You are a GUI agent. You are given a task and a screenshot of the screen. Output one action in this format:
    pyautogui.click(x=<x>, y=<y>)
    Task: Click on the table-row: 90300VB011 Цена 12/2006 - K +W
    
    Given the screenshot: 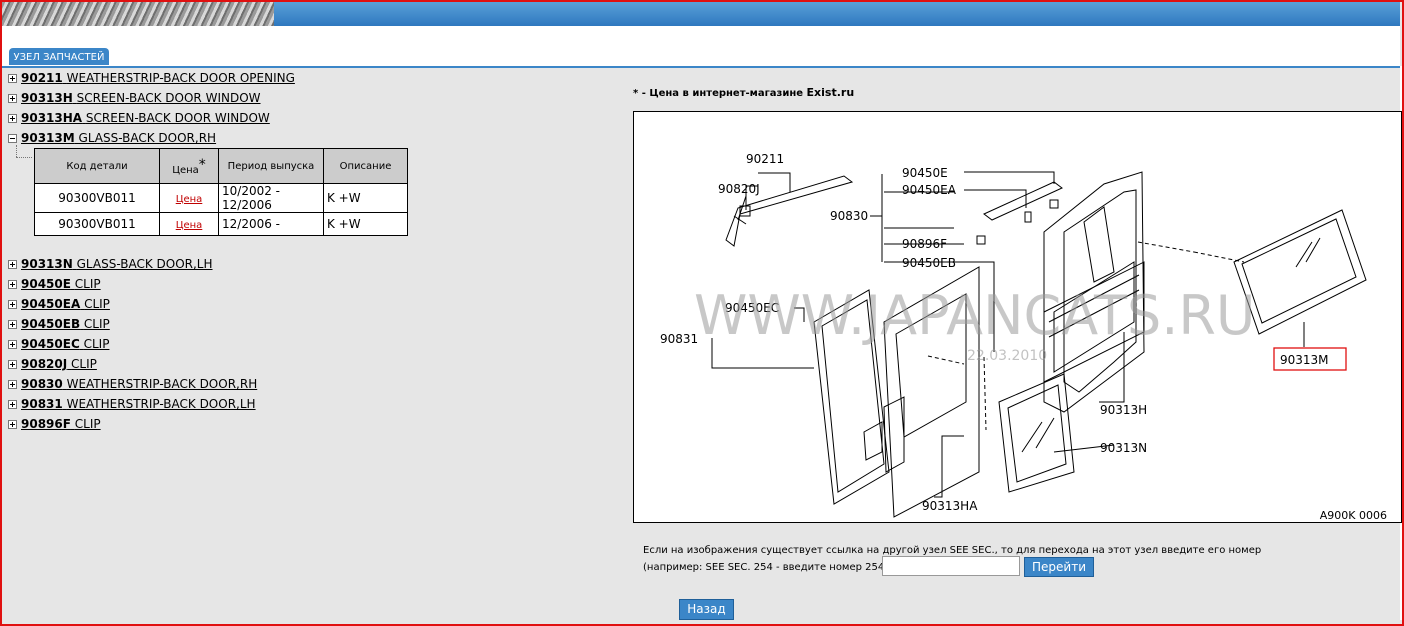 What is the action you would take?
    pyautogui.click(x=221, y=224)
    